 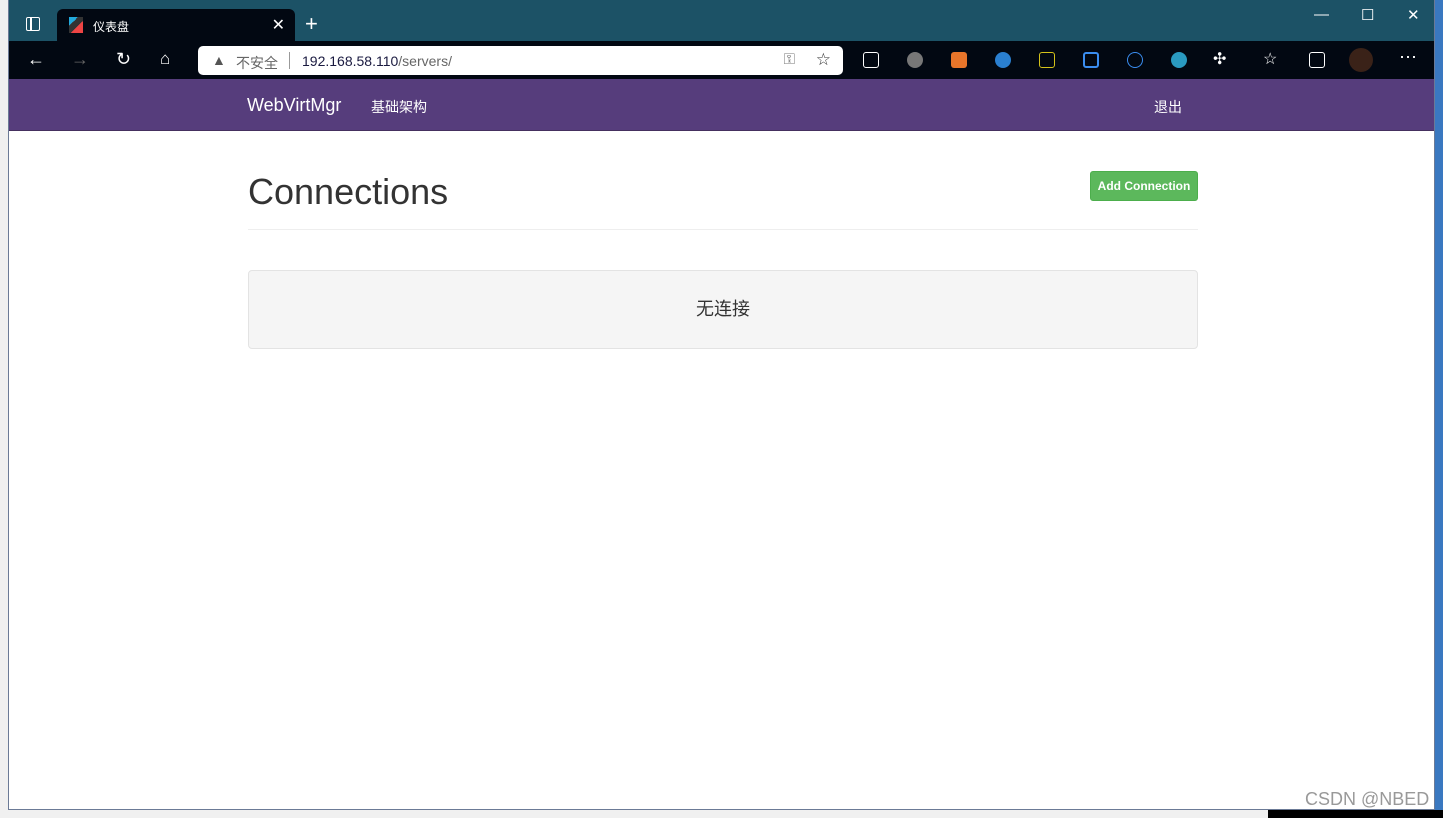 I want to click on maximize-icon: ☐, so click(x=1367, y=15).